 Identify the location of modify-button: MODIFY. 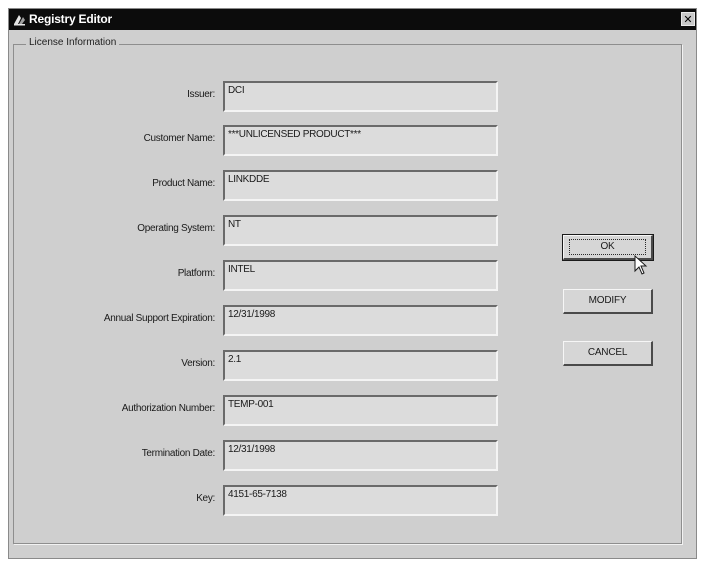
(608, 301).